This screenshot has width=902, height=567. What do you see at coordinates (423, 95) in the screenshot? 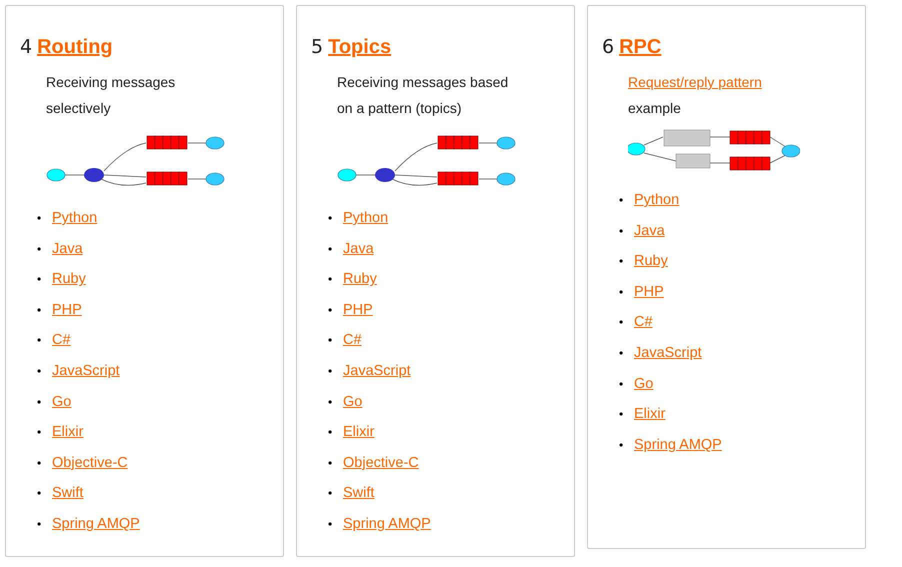
I see `tutorial-description: Receiving messages based on a pattern (topics)` at bounding box center [423, 95].